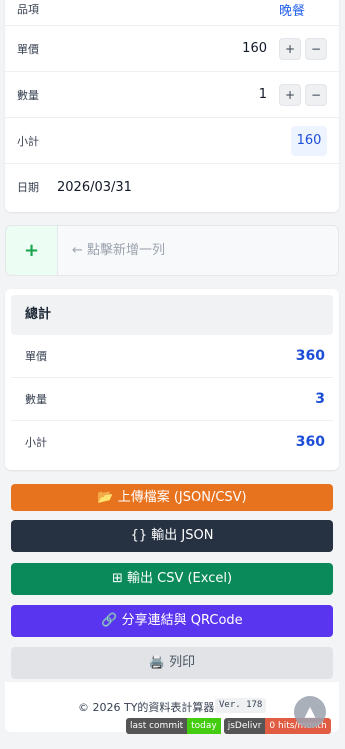 The width and height of the screenshot is (345, 749). Describe the element at coordinates (172, 141) in the screenshot. I see `item-subtotal-row: 小計 160` at that location.